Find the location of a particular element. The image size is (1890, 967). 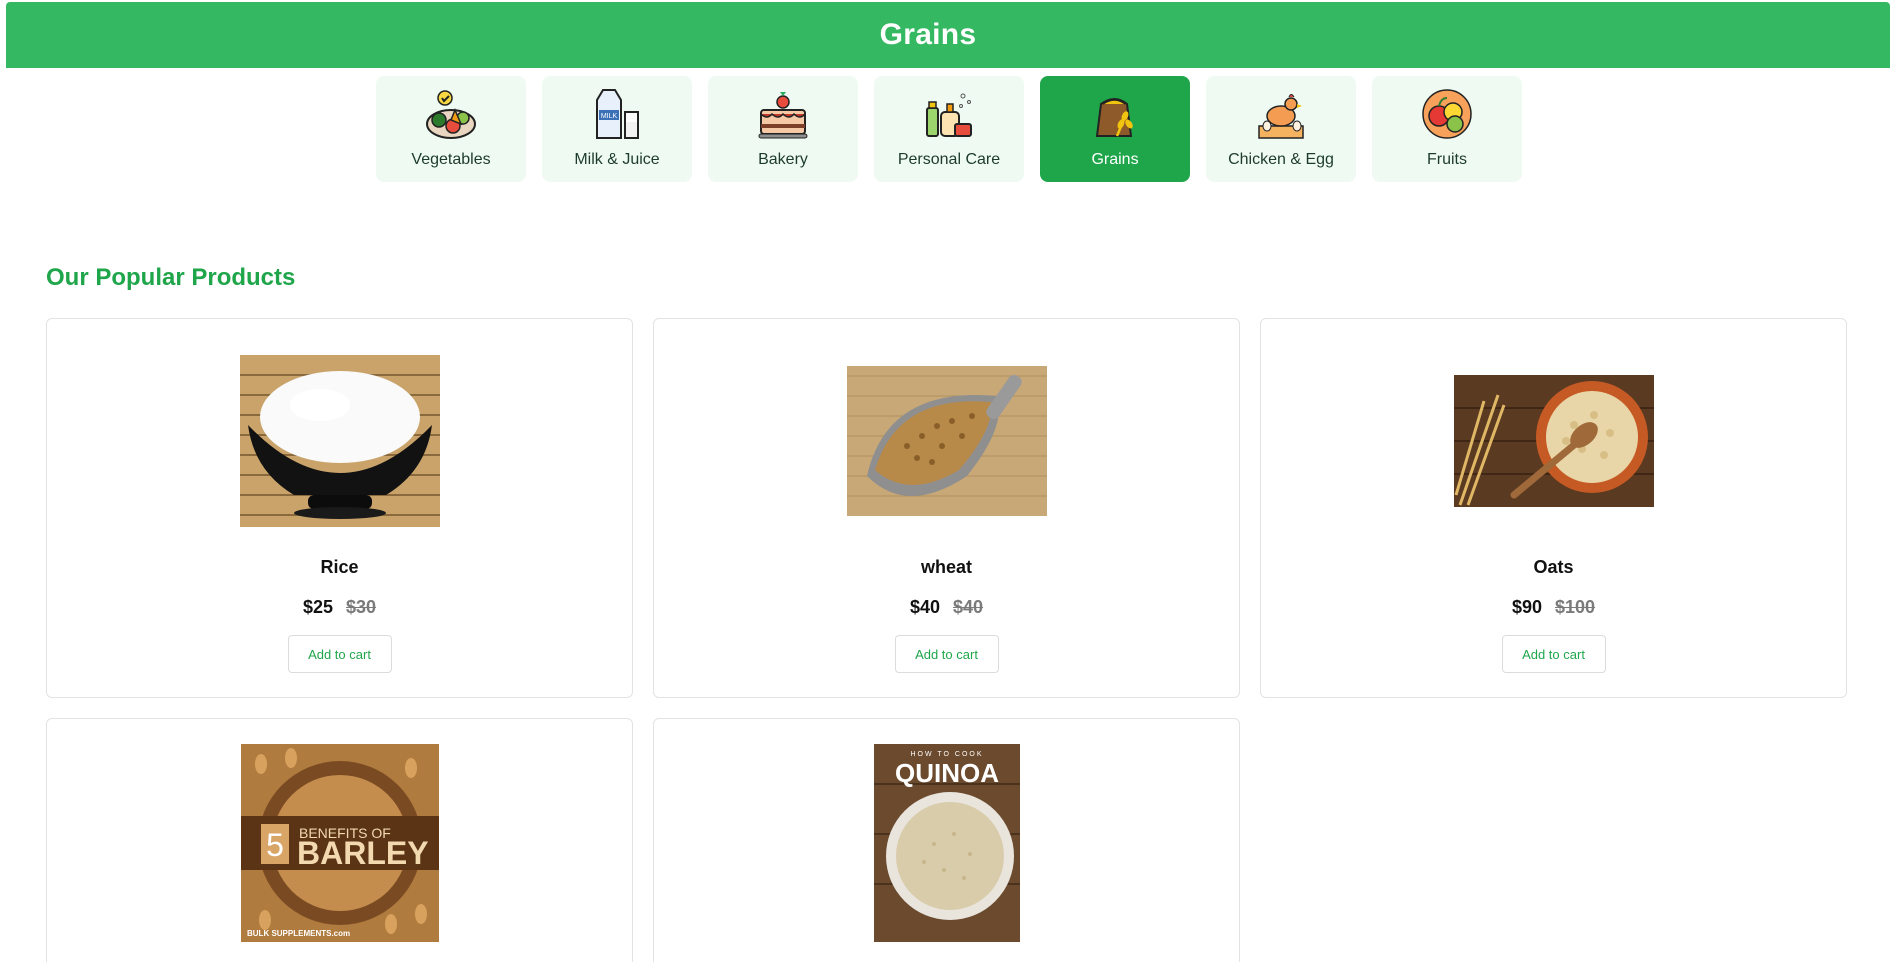

category-label: Fruits is located at coordinates (1447, 159).